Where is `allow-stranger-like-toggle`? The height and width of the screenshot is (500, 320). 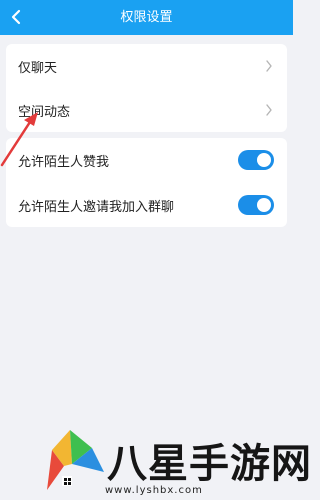 allow-stranger-like-toggle is located at coordinates (256, 160).